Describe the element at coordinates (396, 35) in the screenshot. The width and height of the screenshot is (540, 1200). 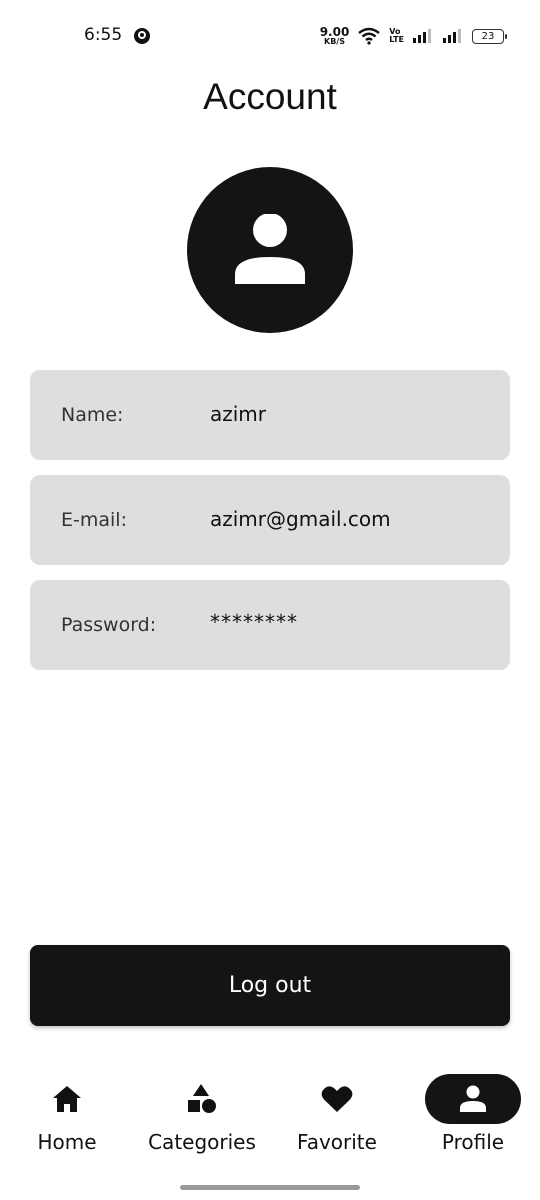
I see `volte-icon: Vo LTE` at that location.